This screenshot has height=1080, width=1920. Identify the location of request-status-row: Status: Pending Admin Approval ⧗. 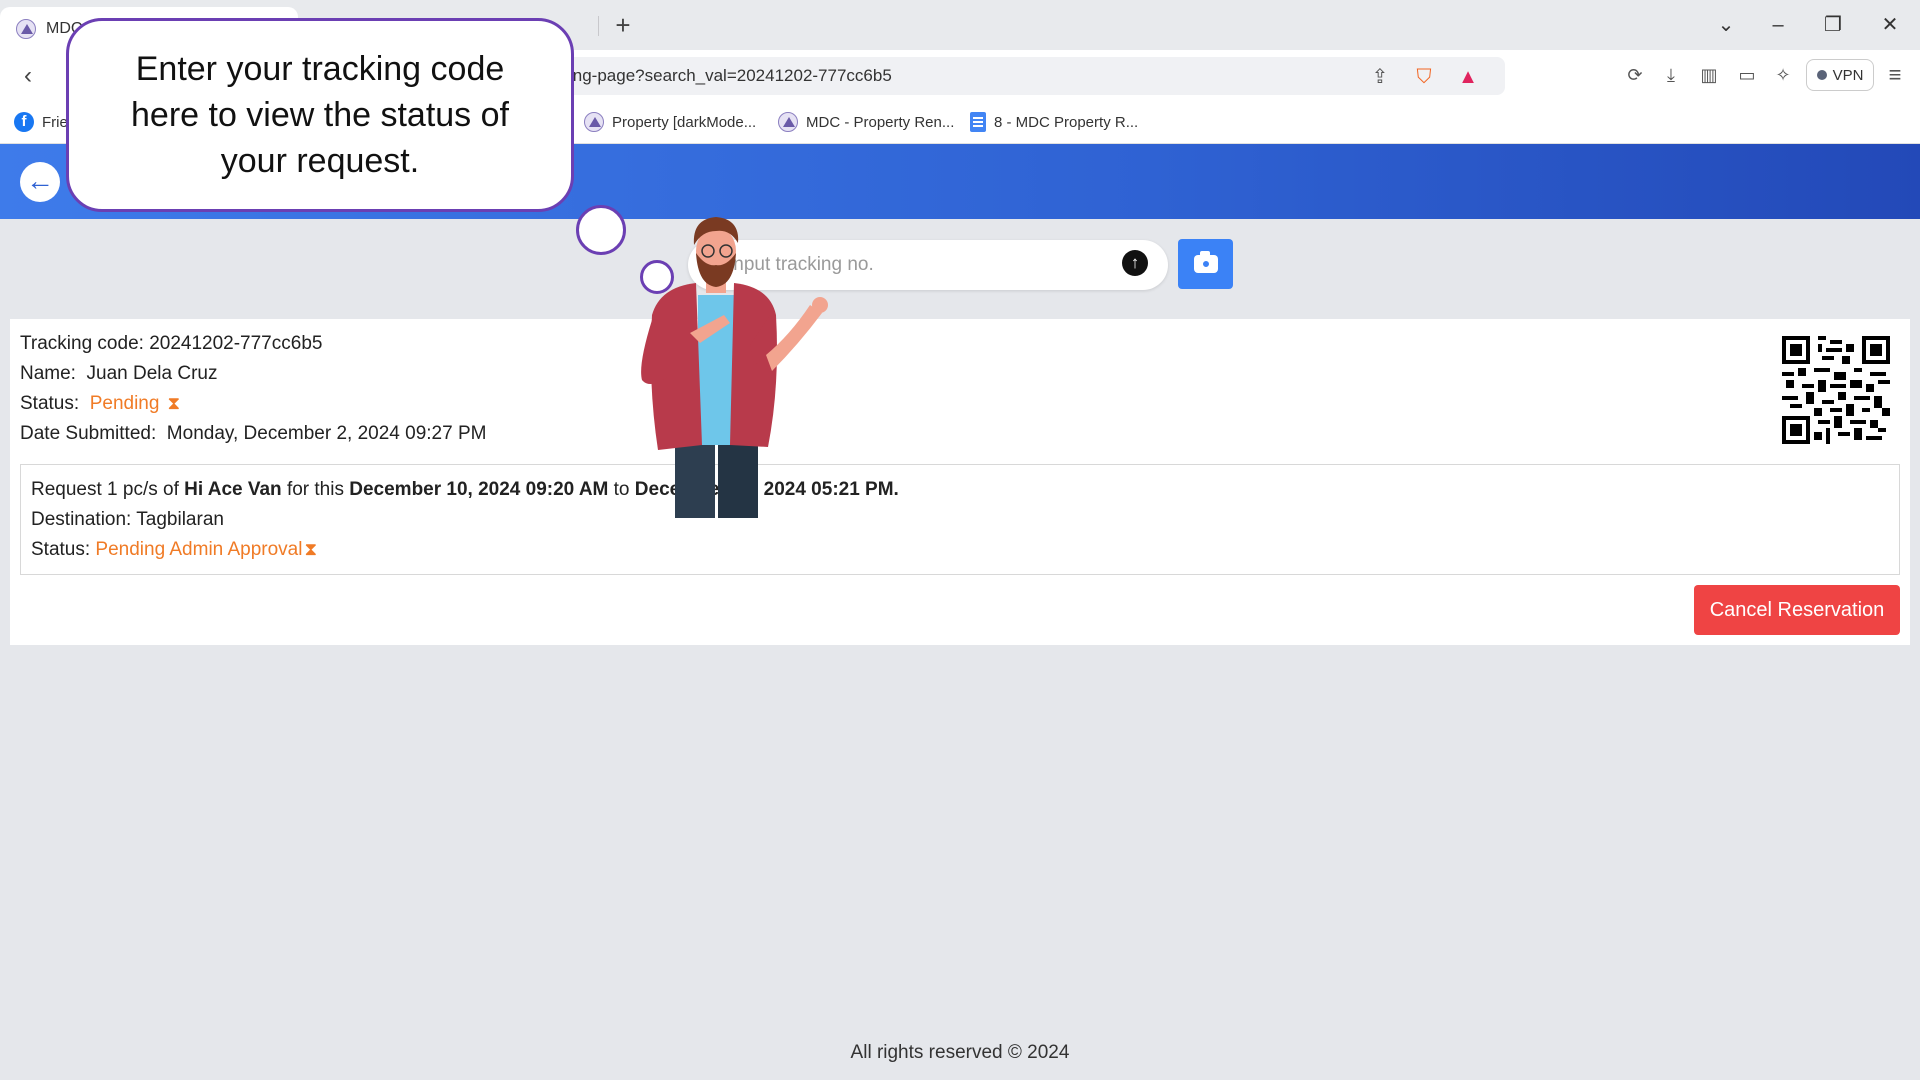
(174, 550).